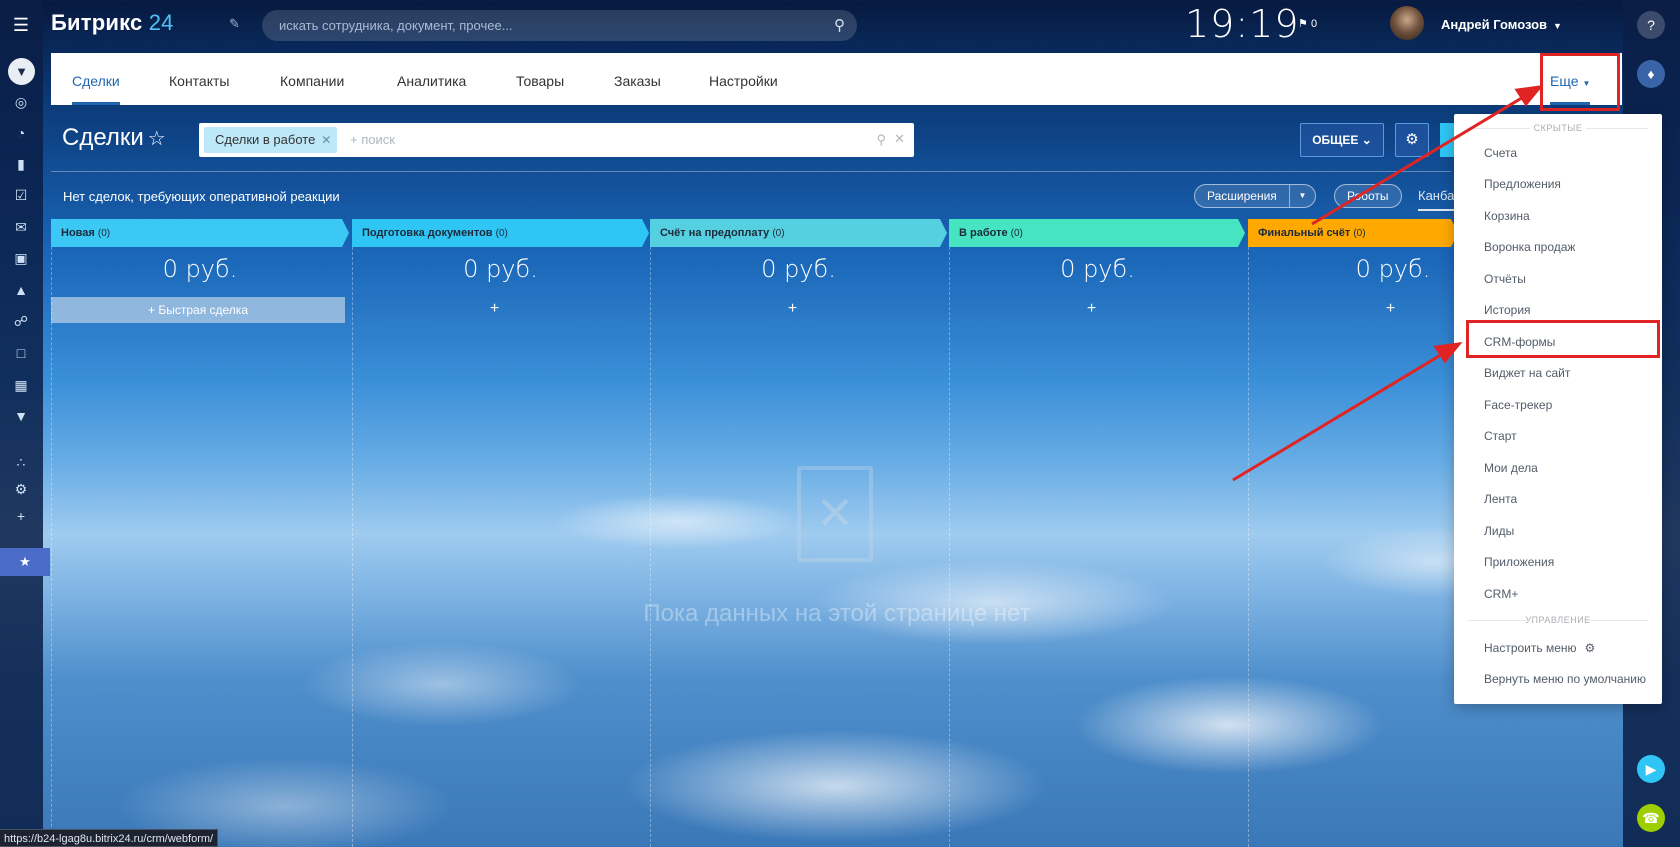 The height and width of the screenshot is (847, 1680). Describe the element at coordinates (1519, 562) in the screenshot. I see `menu-item-applications: Приложения` at that location.